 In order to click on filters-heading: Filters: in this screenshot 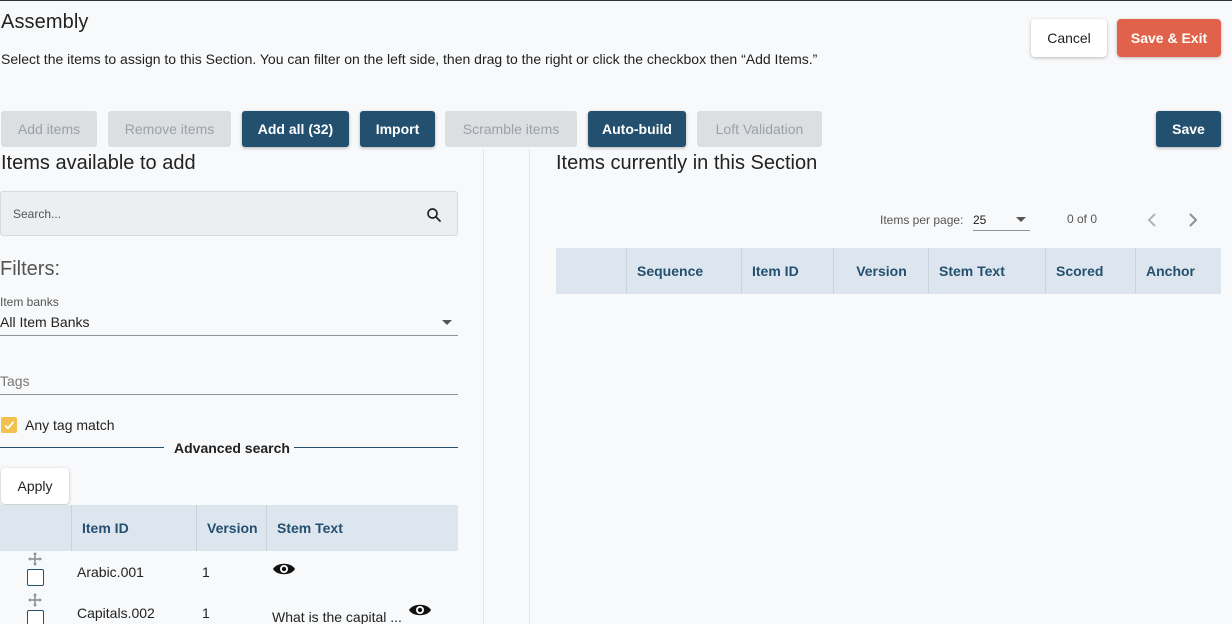, I will do `click(30, 269)`.